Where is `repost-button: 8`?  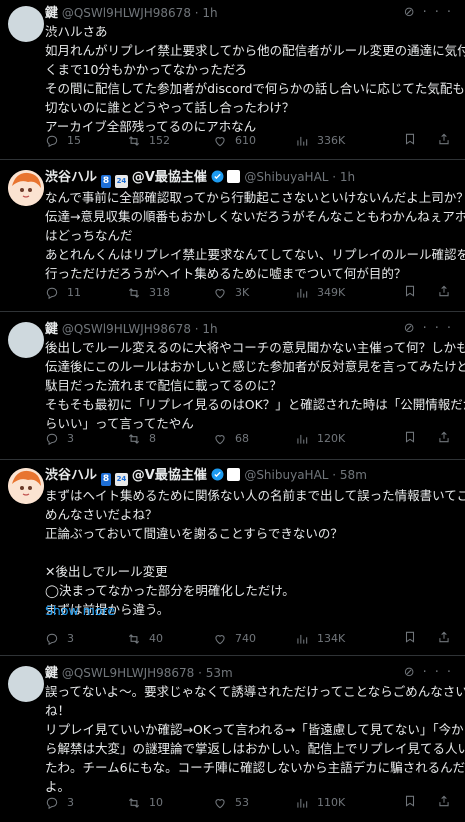 repost-button: 8 is located at coordinates (141, 439).